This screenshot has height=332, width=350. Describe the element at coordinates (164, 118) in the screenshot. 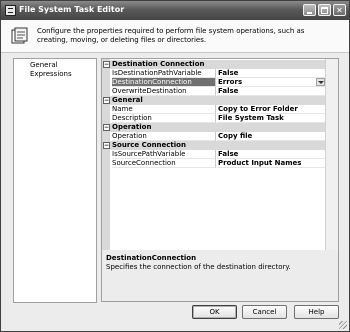

I see `property-name: Description` at that location.